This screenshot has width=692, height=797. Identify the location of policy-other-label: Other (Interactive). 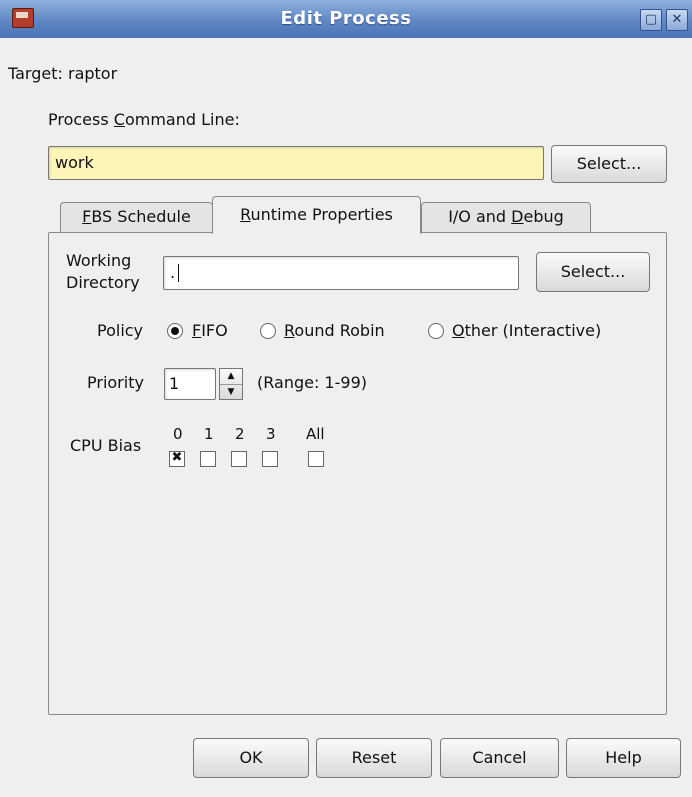
(526, 330).